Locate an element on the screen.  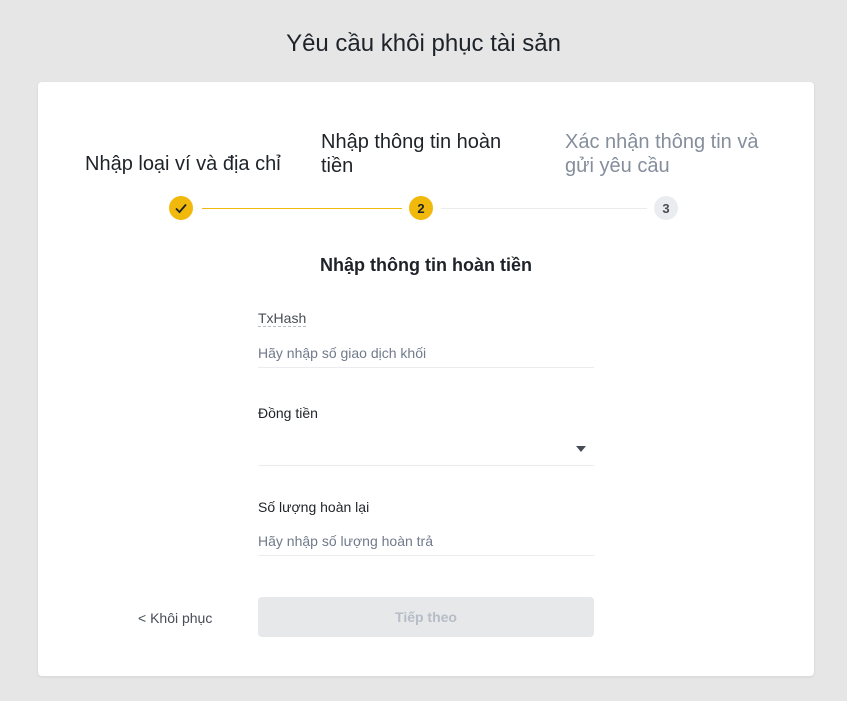
txhash-field: TxHash is located at coordinates (426, 339).